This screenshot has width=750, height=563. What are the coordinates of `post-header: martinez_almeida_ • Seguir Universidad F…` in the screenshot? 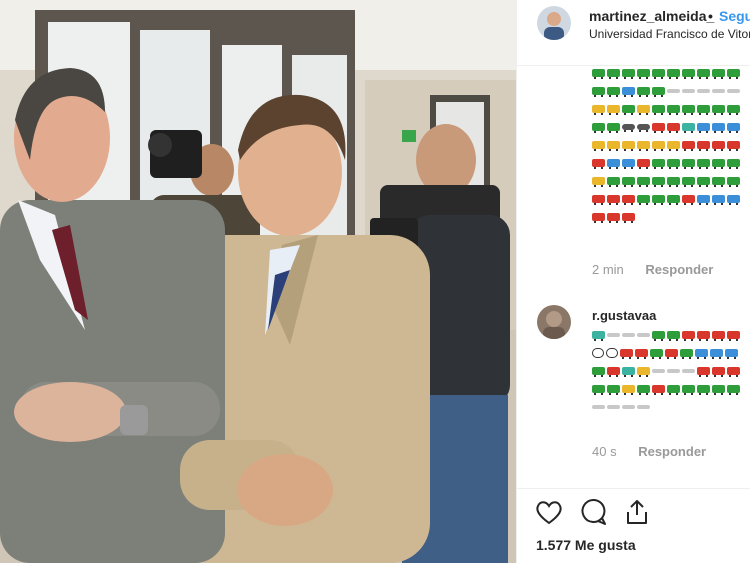 It's located at (633, 33).